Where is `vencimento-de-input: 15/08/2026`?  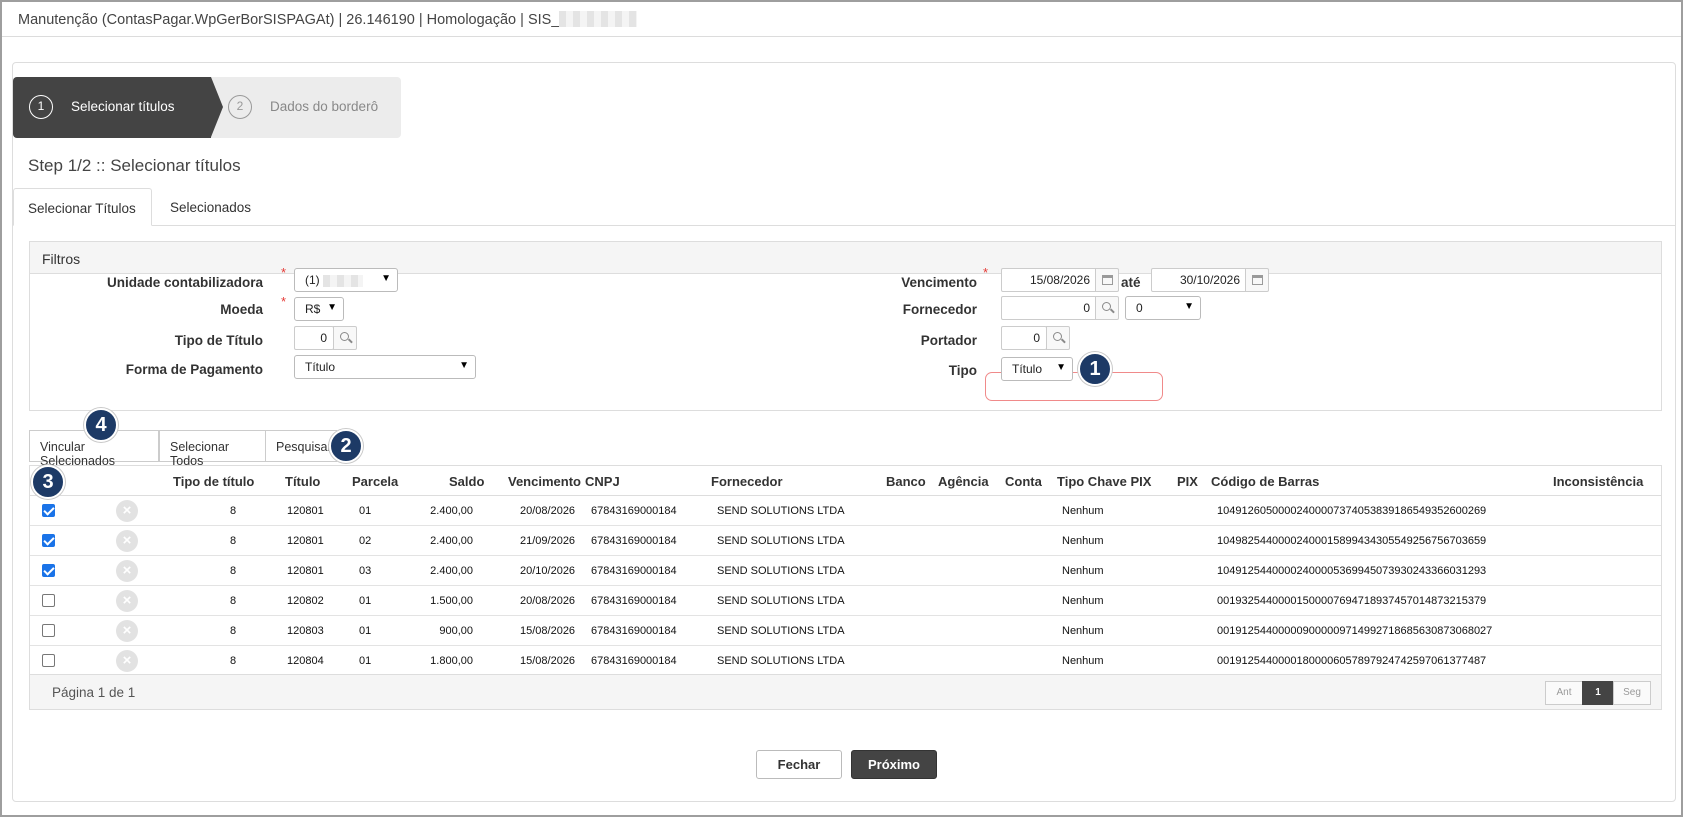 vencimento-de-input: 15/08/2026 is located at coordinates (1049, 280).